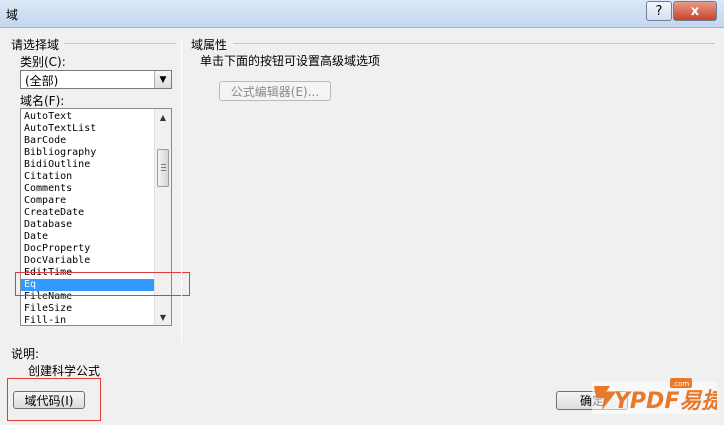  I want to click on highlight-selected-field, so click(102, 284).